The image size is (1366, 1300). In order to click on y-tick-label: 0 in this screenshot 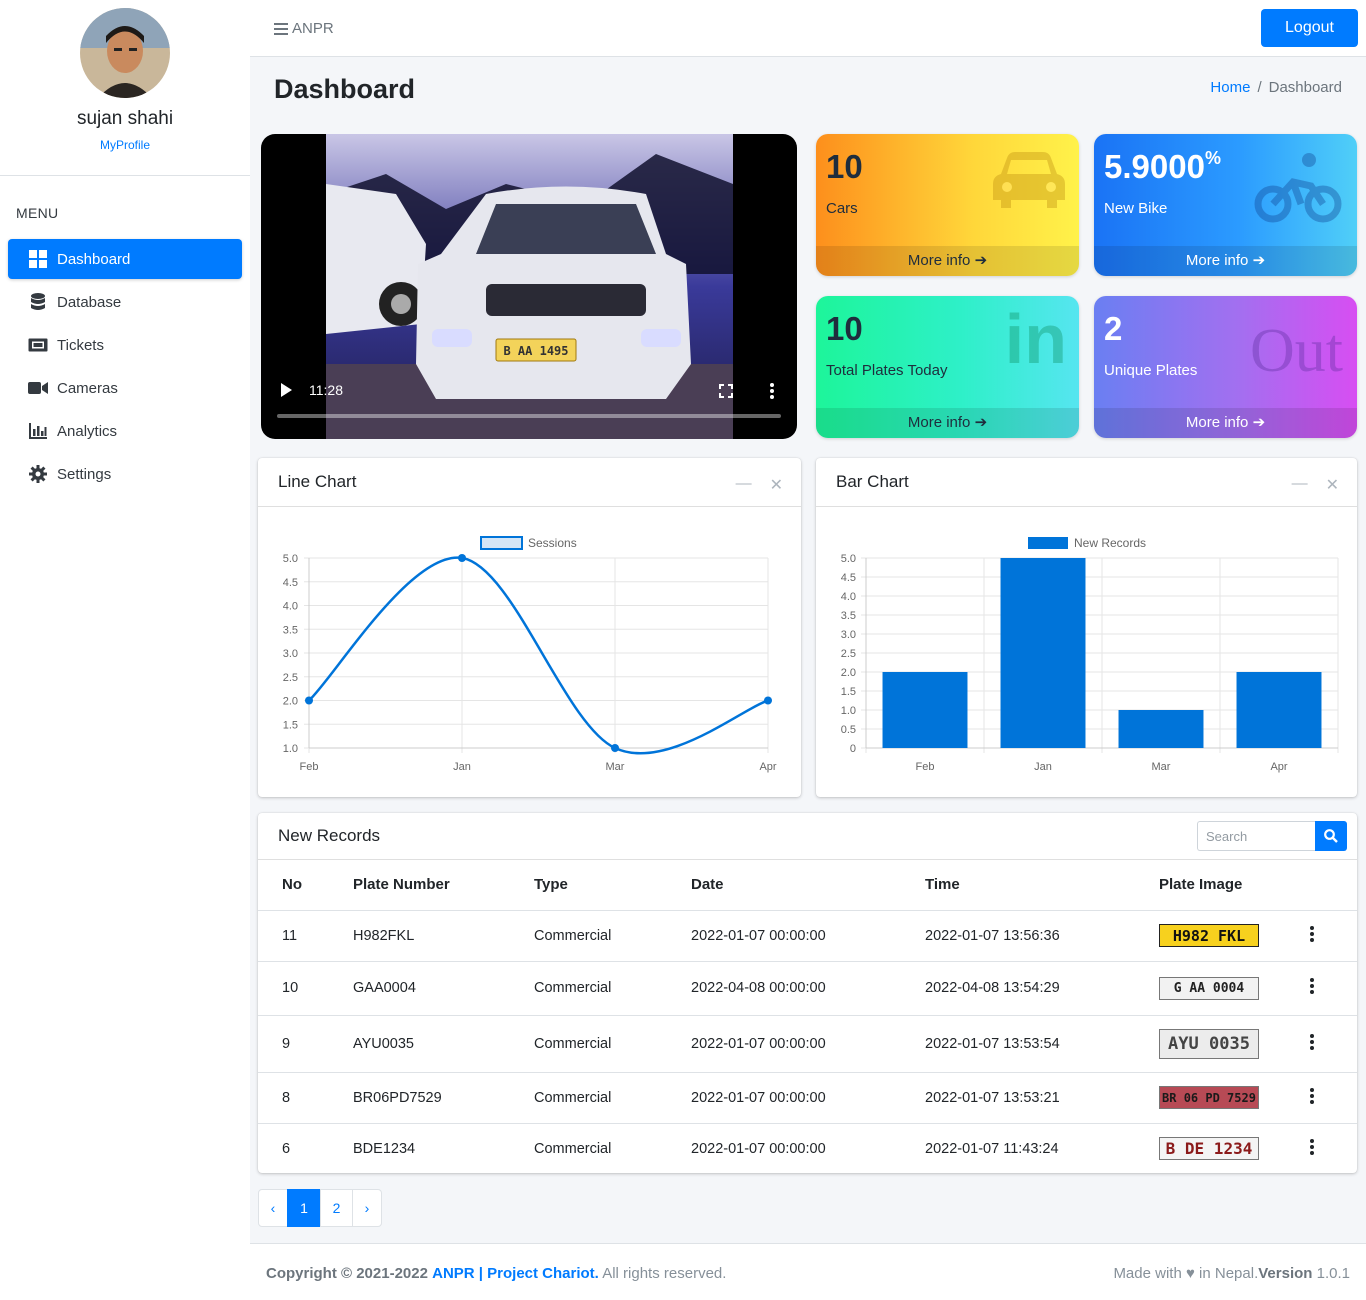, I will do `click(853, 749)`.